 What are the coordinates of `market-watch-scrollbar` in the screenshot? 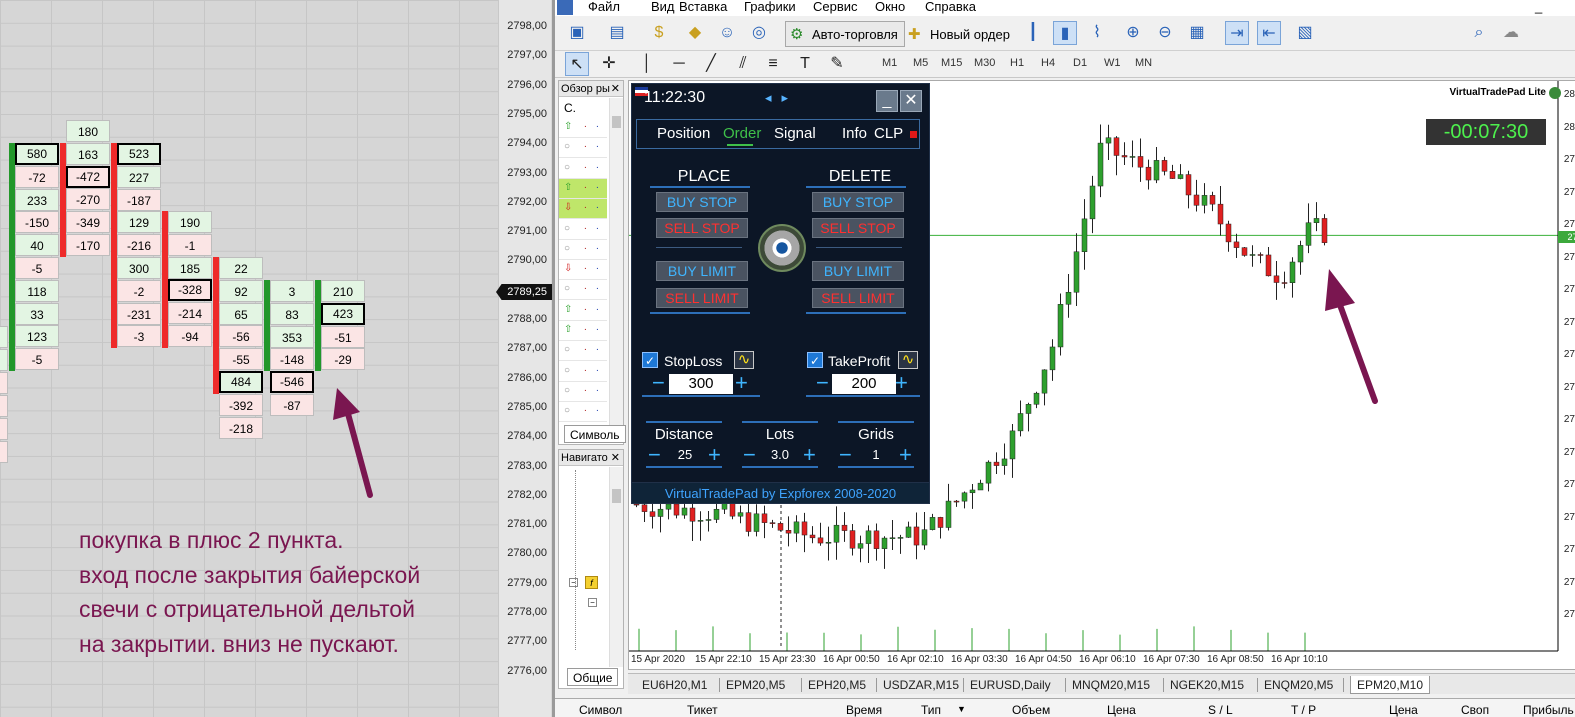 It's located at (616, 262).